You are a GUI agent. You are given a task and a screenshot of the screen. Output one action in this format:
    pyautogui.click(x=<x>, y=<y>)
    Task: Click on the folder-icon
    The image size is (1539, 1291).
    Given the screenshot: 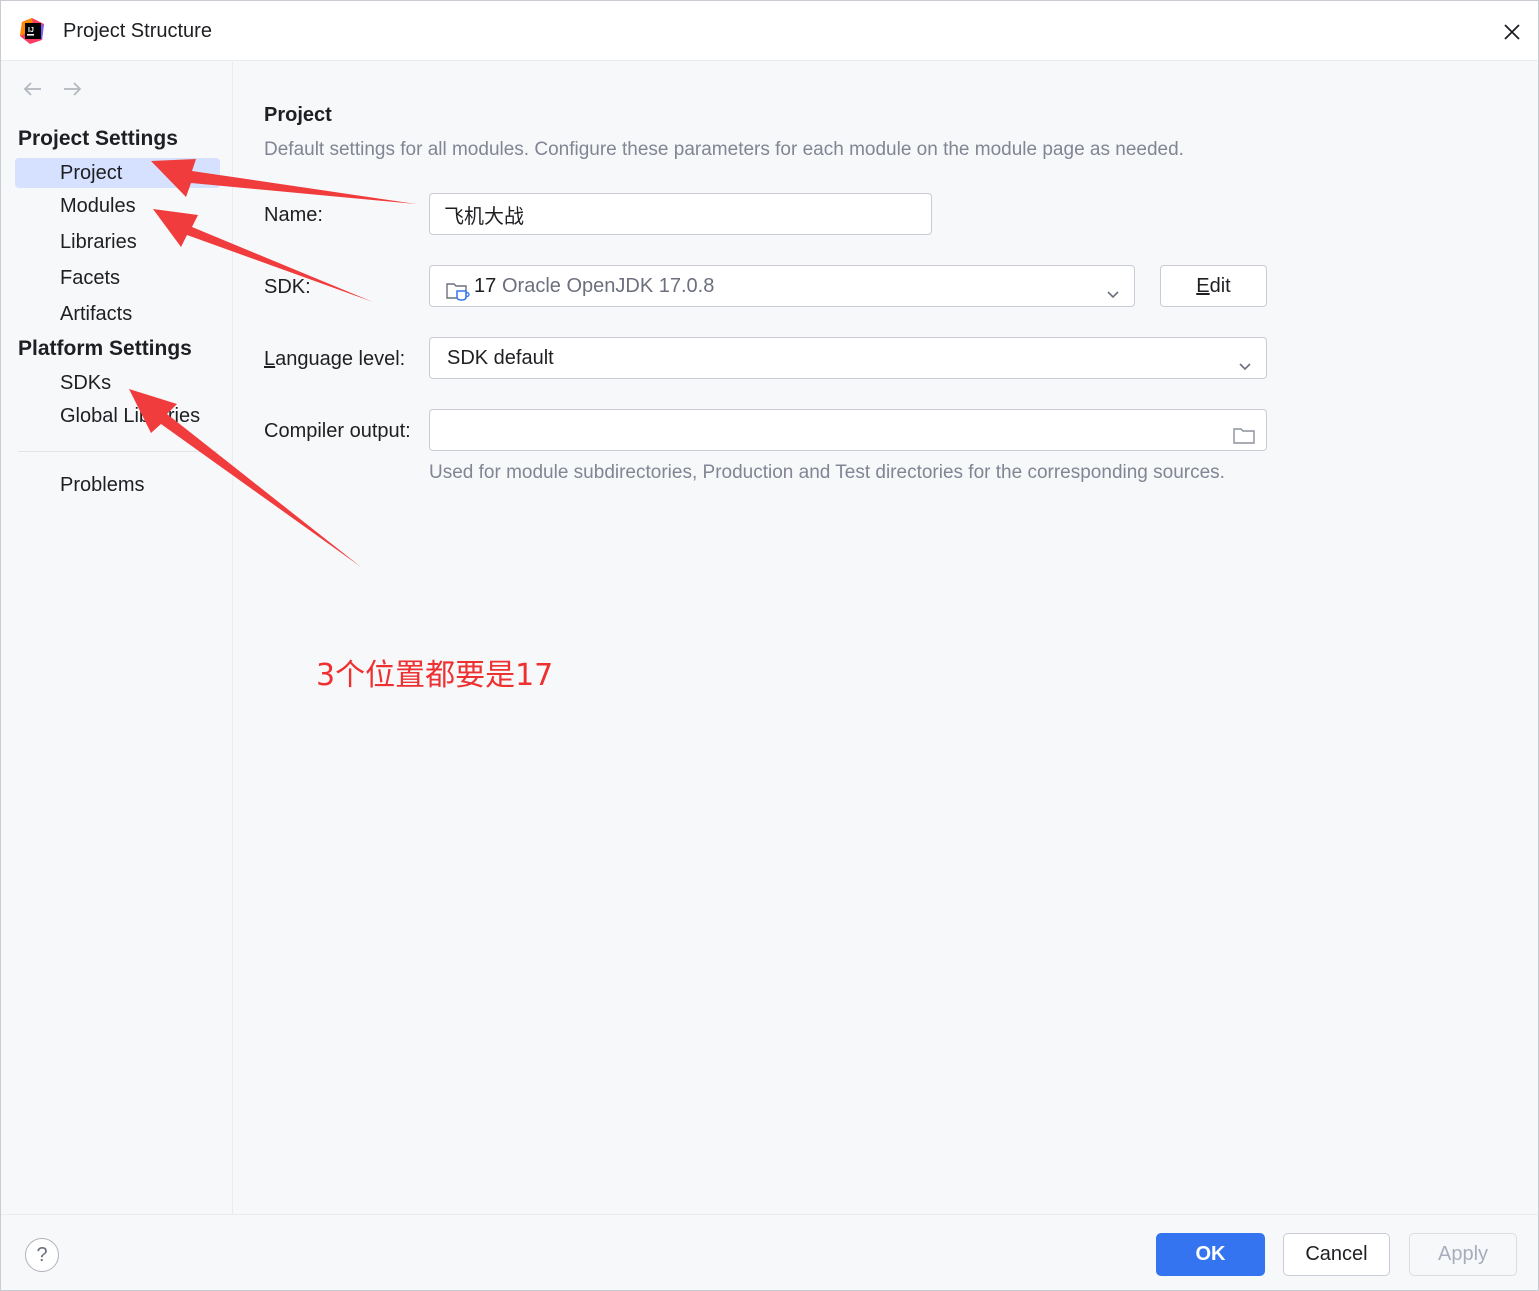 What is the action you would take?
    pyautogui.click(x=1244, y=432)
    